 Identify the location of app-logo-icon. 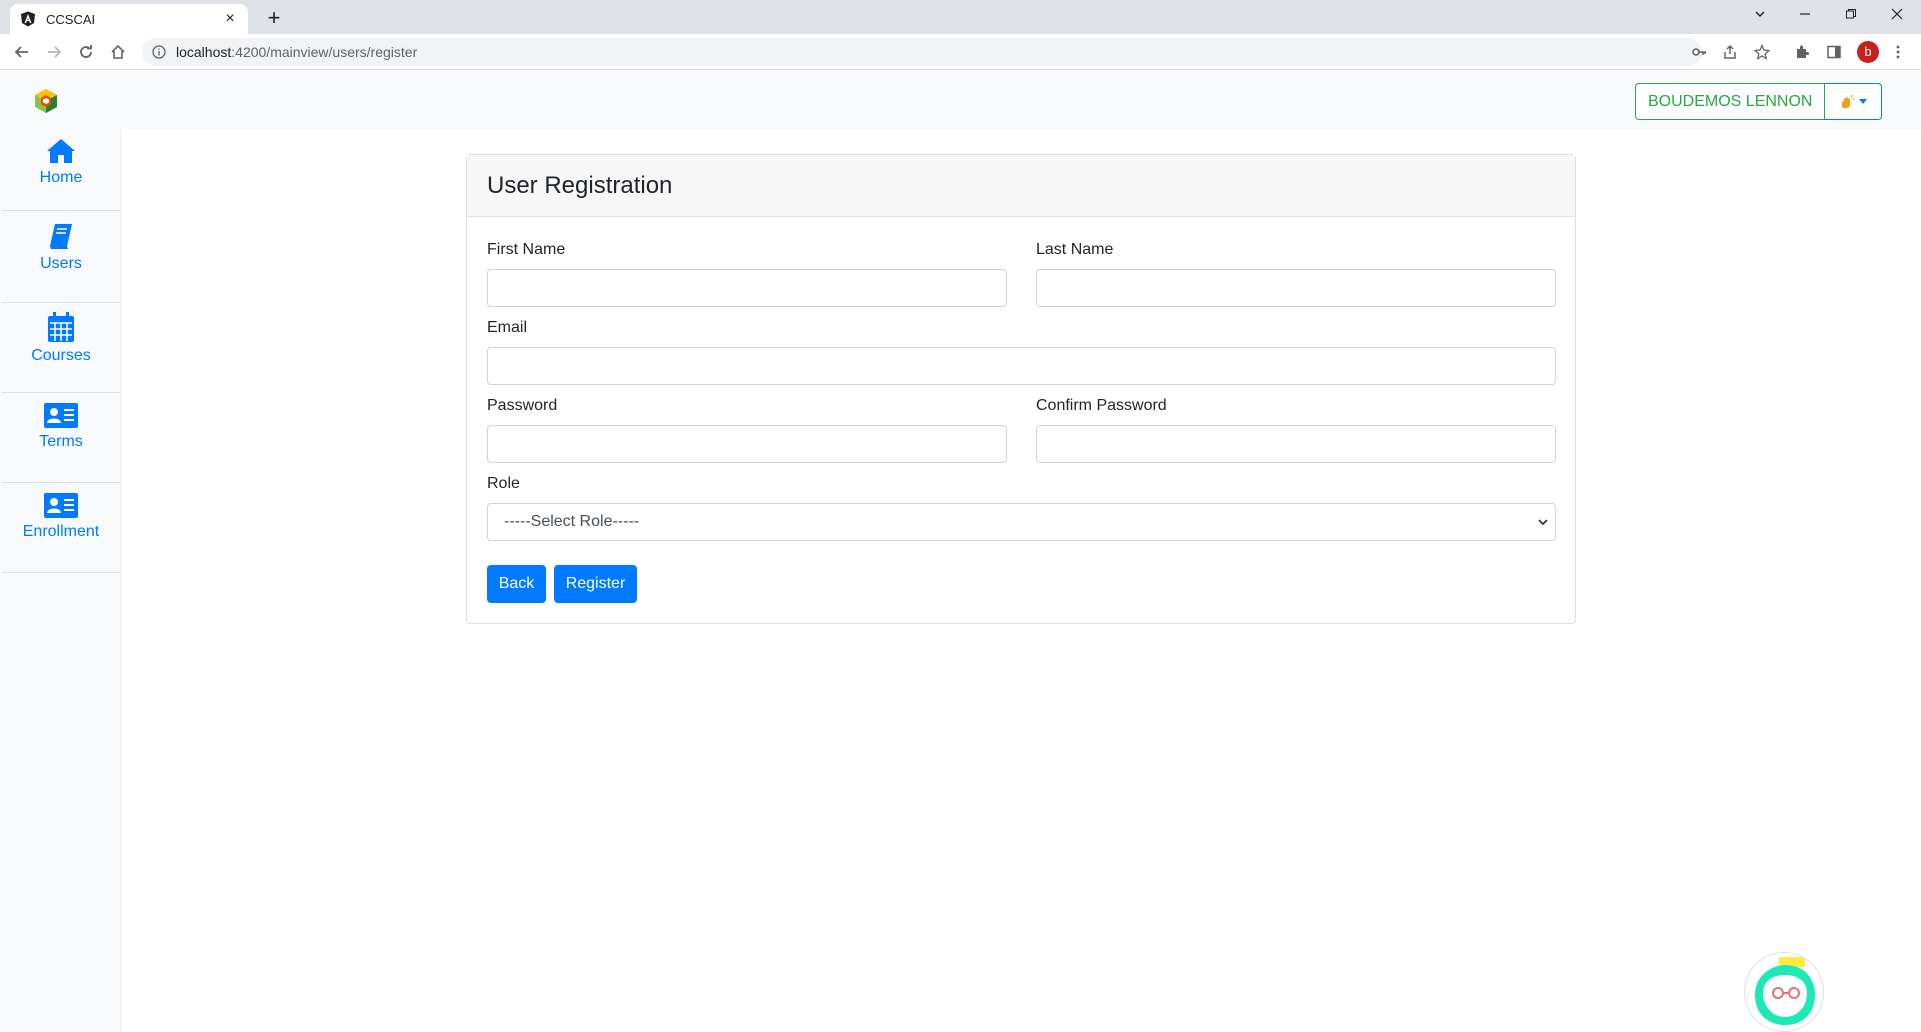
(46, 101).